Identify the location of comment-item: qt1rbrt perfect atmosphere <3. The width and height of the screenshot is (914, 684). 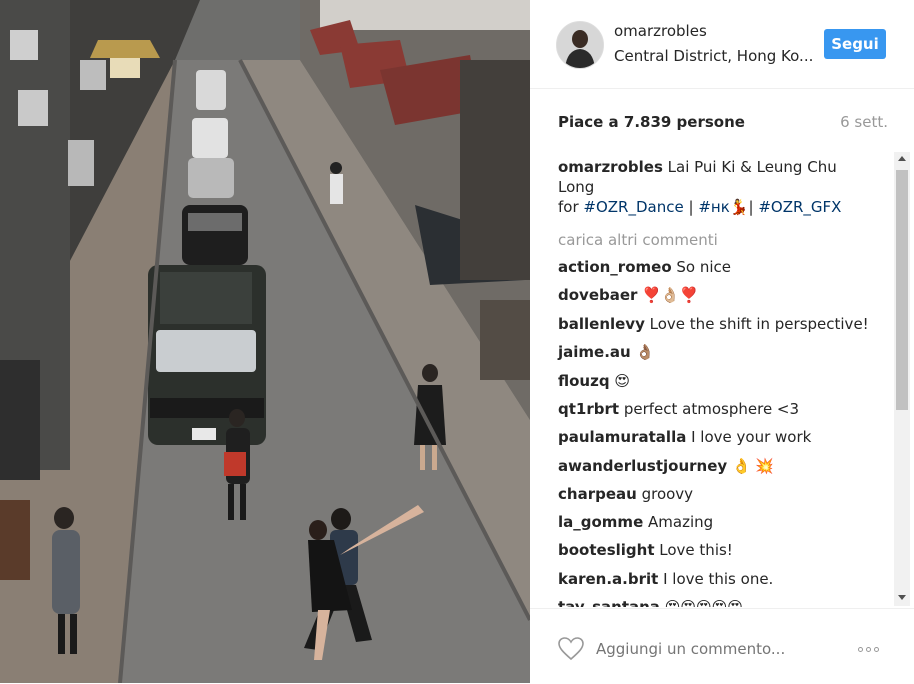
(678, 409).